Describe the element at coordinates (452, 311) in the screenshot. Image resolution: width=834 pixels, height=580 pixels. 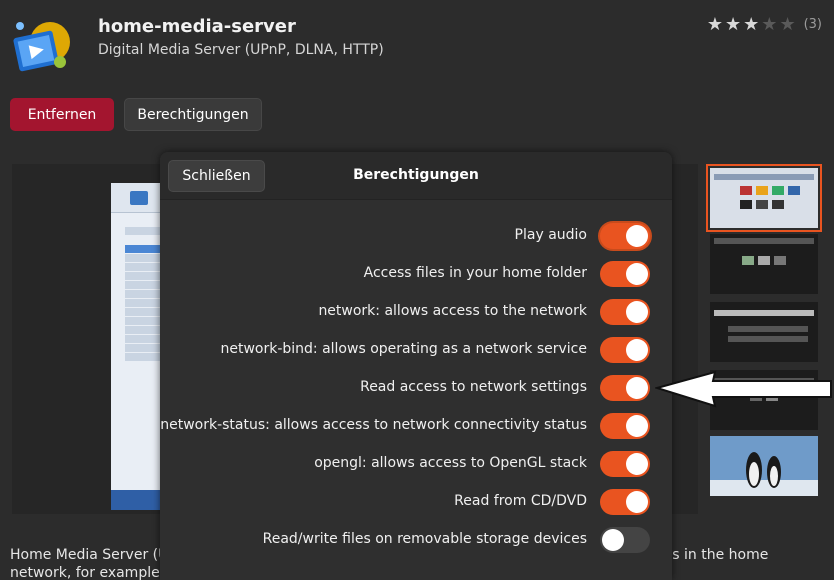
I see `permission-label: network: allows access to the network` at that location.